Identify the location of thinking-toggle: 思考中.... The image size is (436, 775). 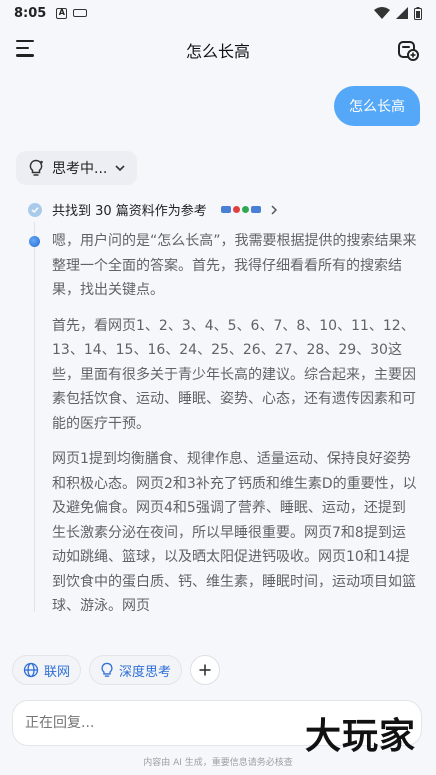
(77, 168).